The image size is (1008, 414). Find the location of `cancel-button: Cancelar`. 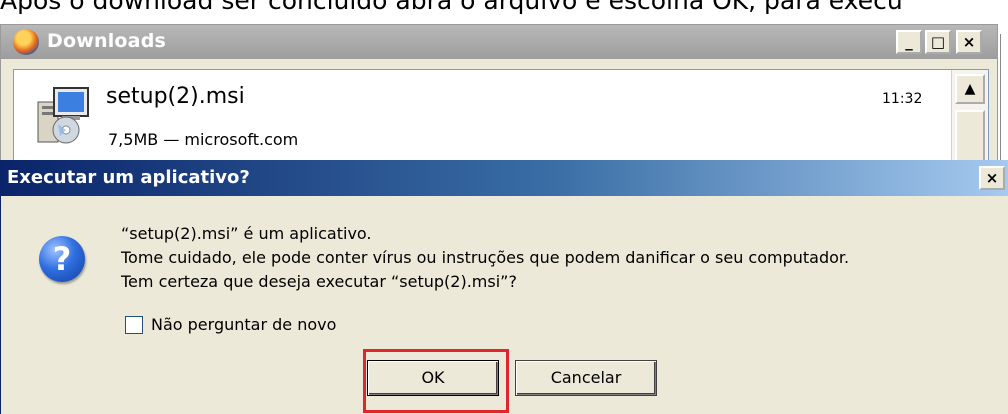

cancel-button: Cancelar is located at coordinates (586, 378).